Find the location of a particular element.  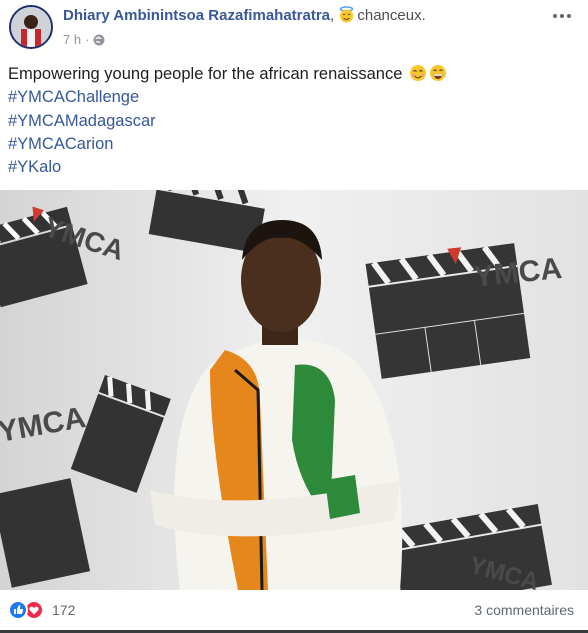

smiling-face-with-halo-icon is located at coordinates (346, 14).